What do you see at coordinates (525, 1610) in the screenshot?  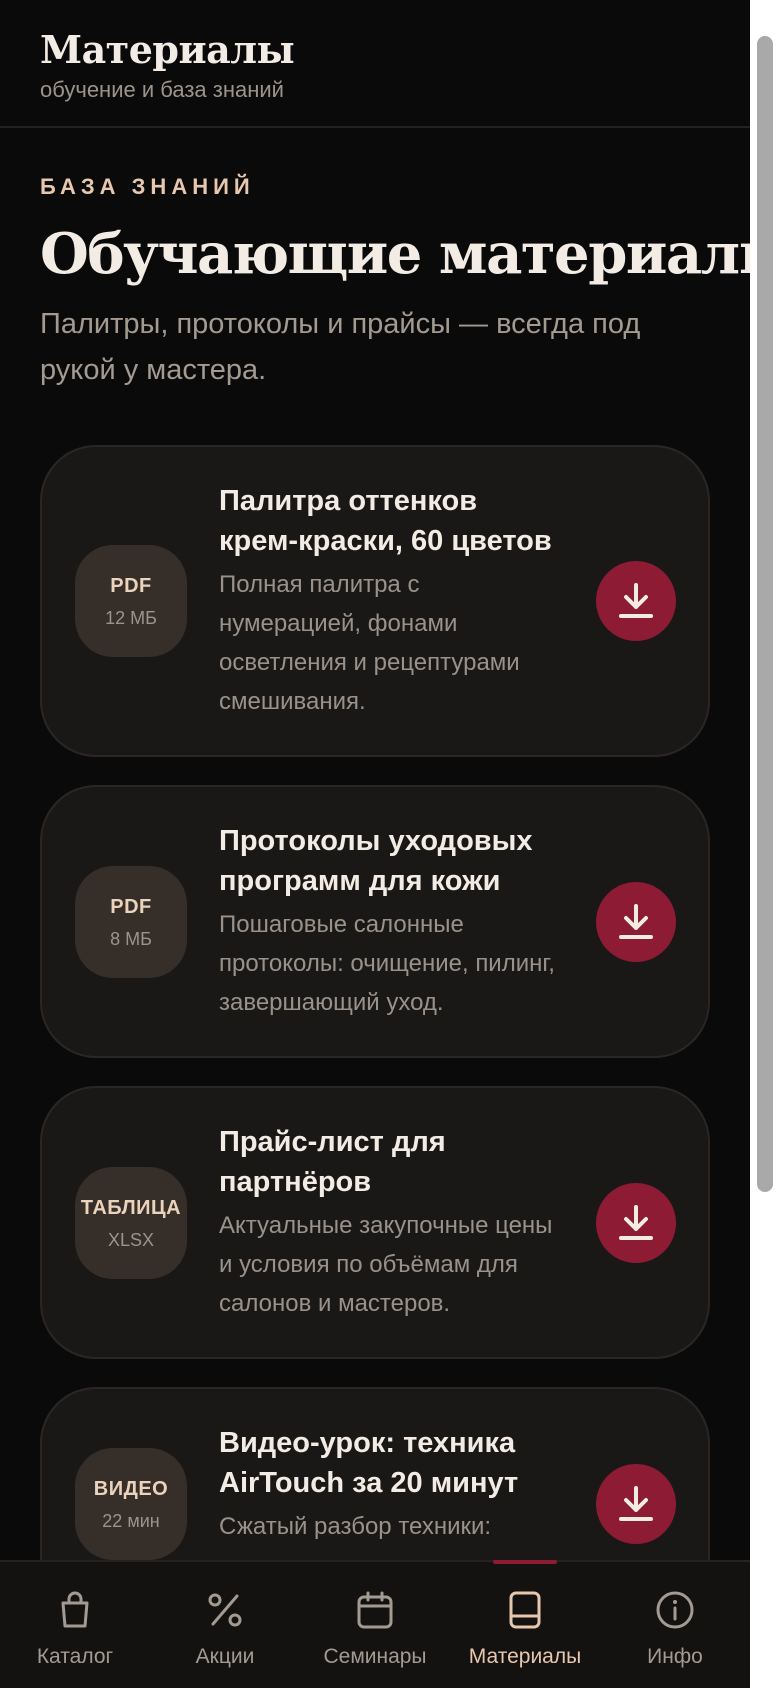 I see `book-icon` at bounding box center [525, 1610].